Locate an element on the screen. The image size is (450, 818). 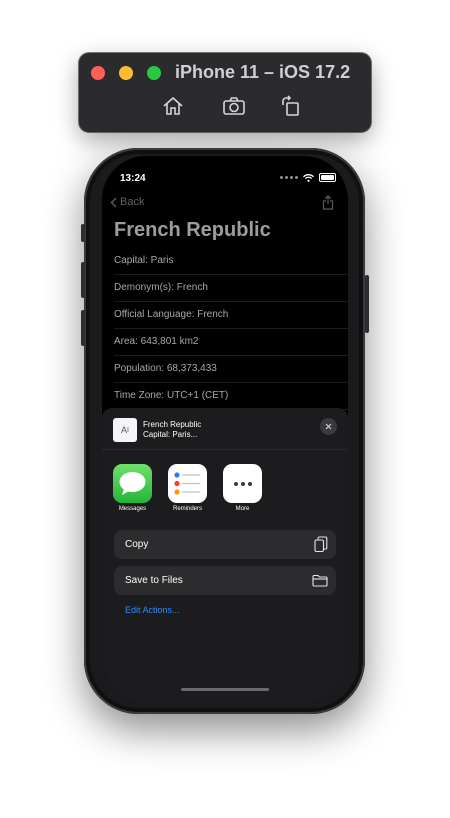
share-close-button is located at coordinates (328, 426).